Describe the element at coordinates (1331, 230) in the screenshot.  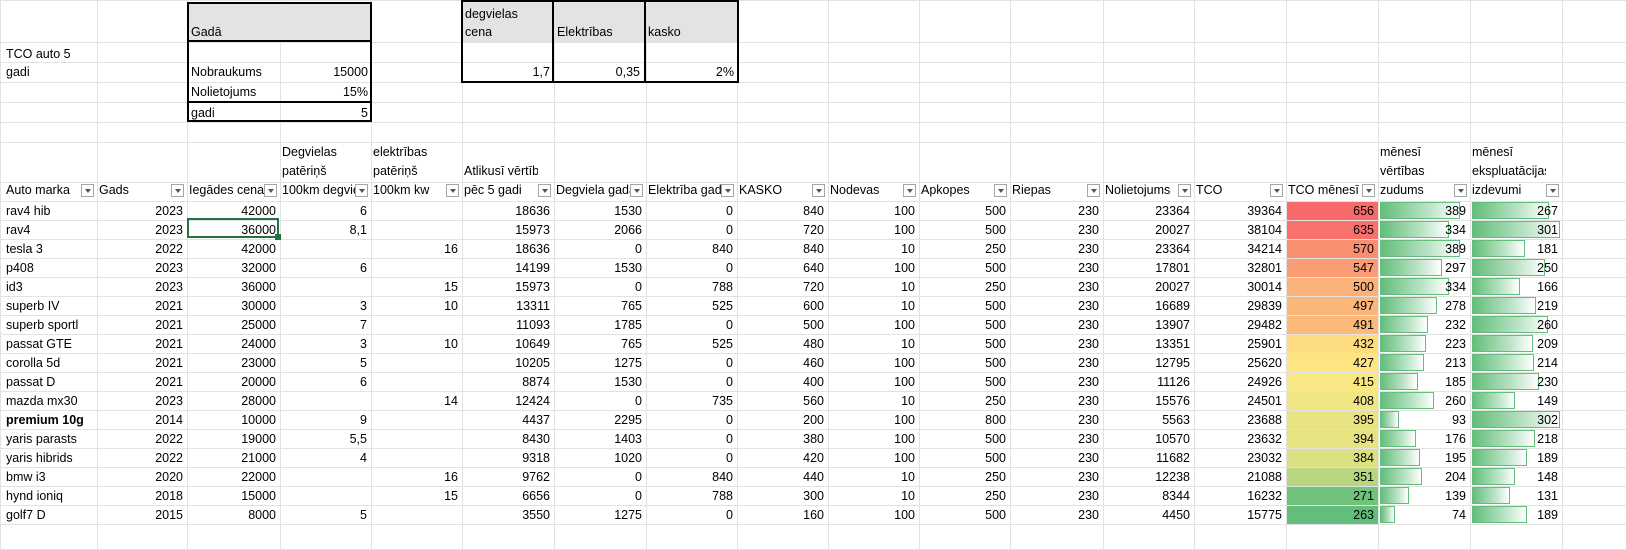
I see `table-cell: 635` at that location.